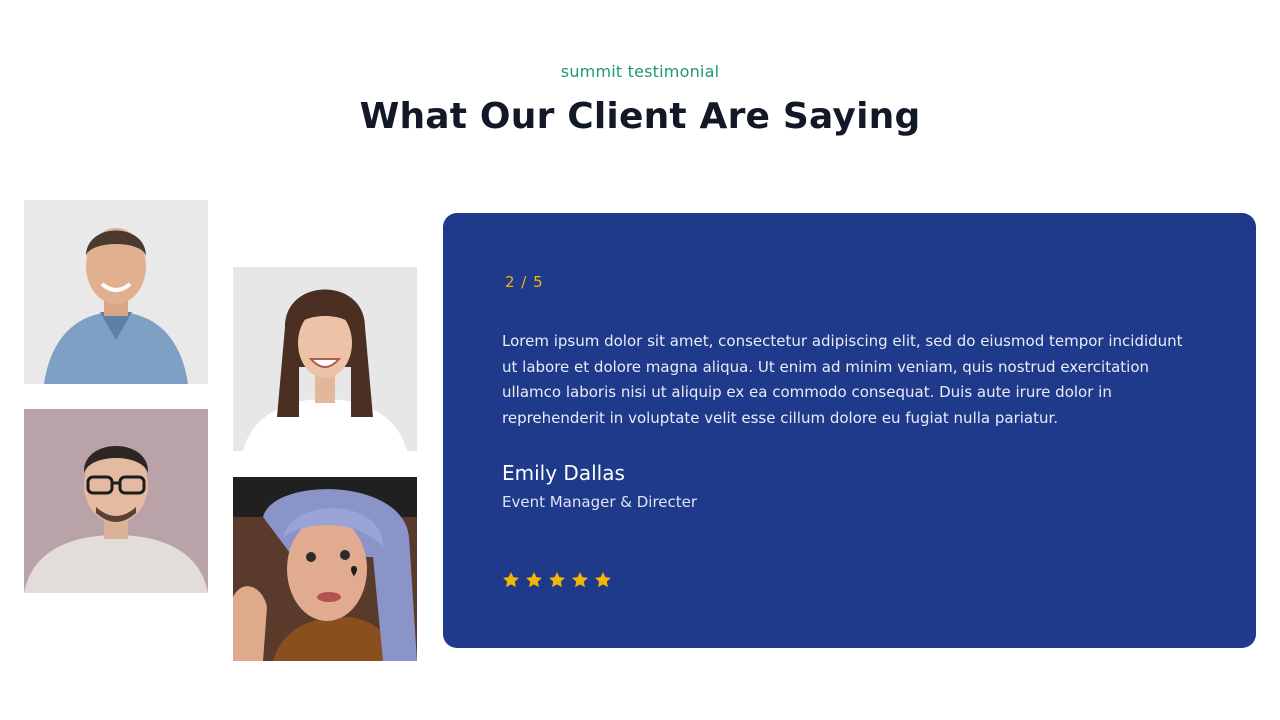  I want to click on client-photo-woman-smiling-image, so click(325, 359).